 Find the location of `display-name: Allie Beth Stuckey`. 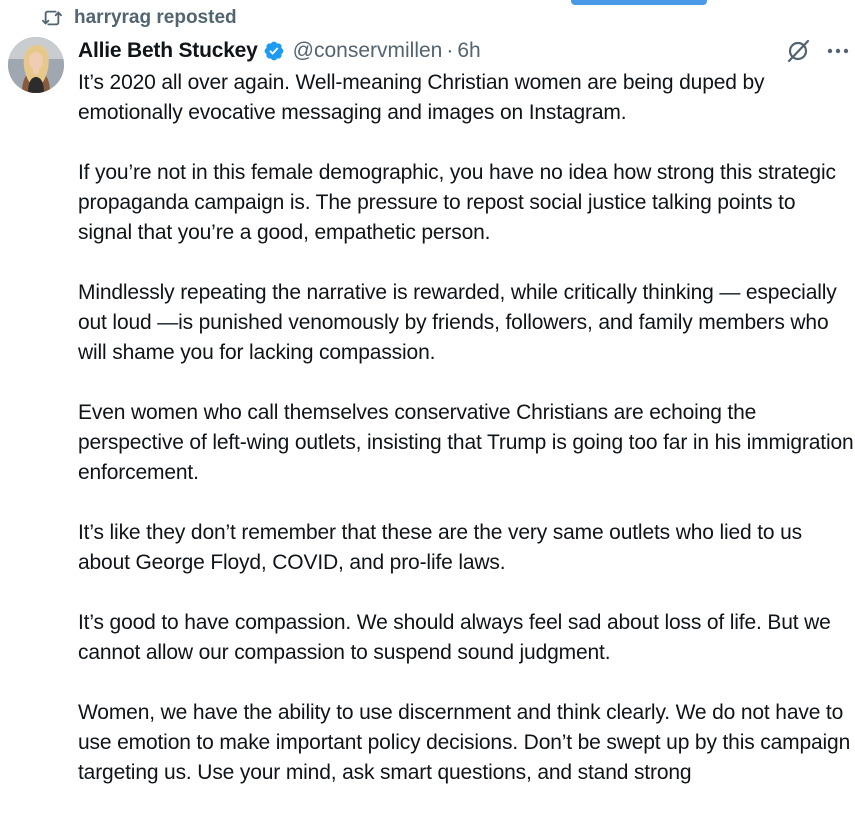

display-name: Allie Beth Stuckey is located at coordinates (168, 51).